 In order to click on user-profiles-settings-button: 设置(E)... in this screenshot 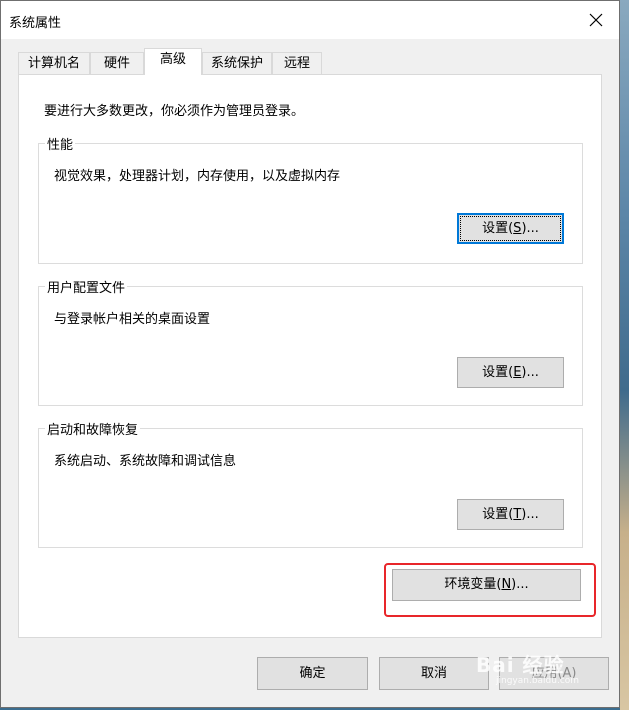, I will do `click(510, 372)`.